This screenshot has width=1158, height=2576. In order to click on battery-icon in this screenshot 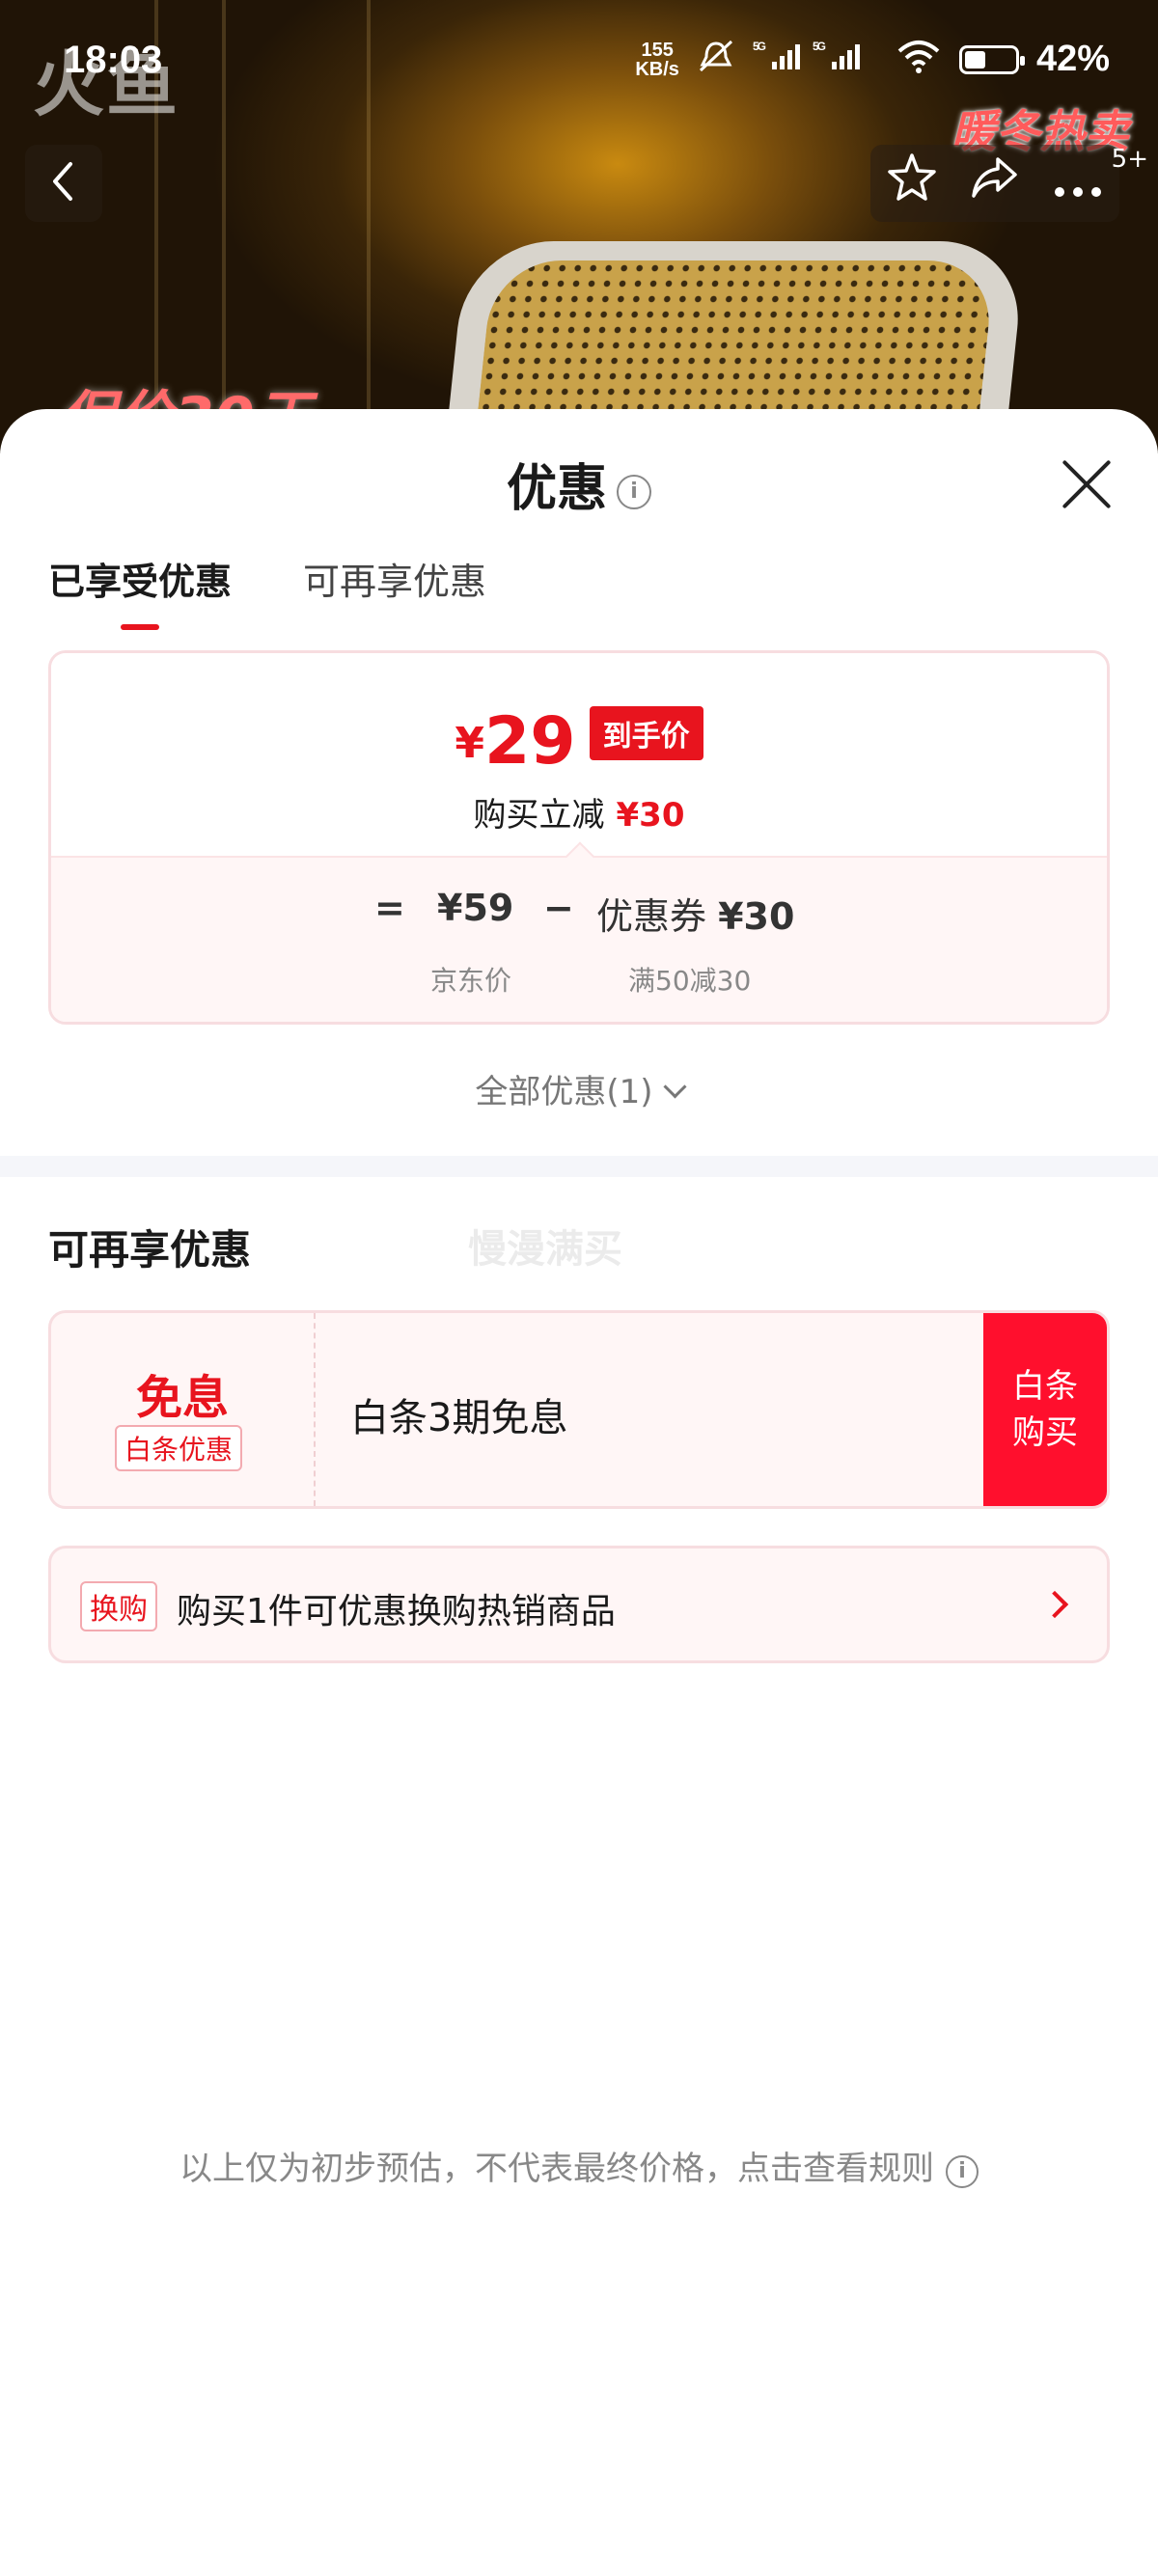, I will do `click(991, 59)`.